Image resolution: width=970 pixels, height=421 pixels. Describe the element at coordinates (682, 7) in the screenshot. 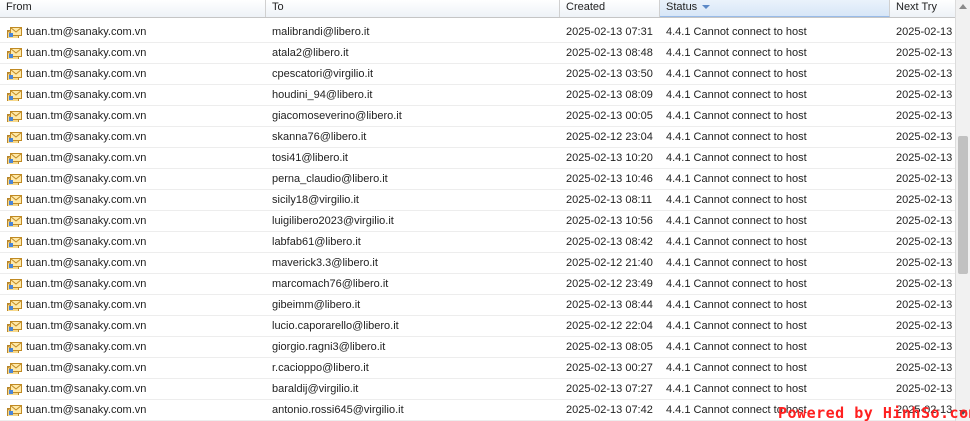

I see `column-header-status-label: Status` at that location.